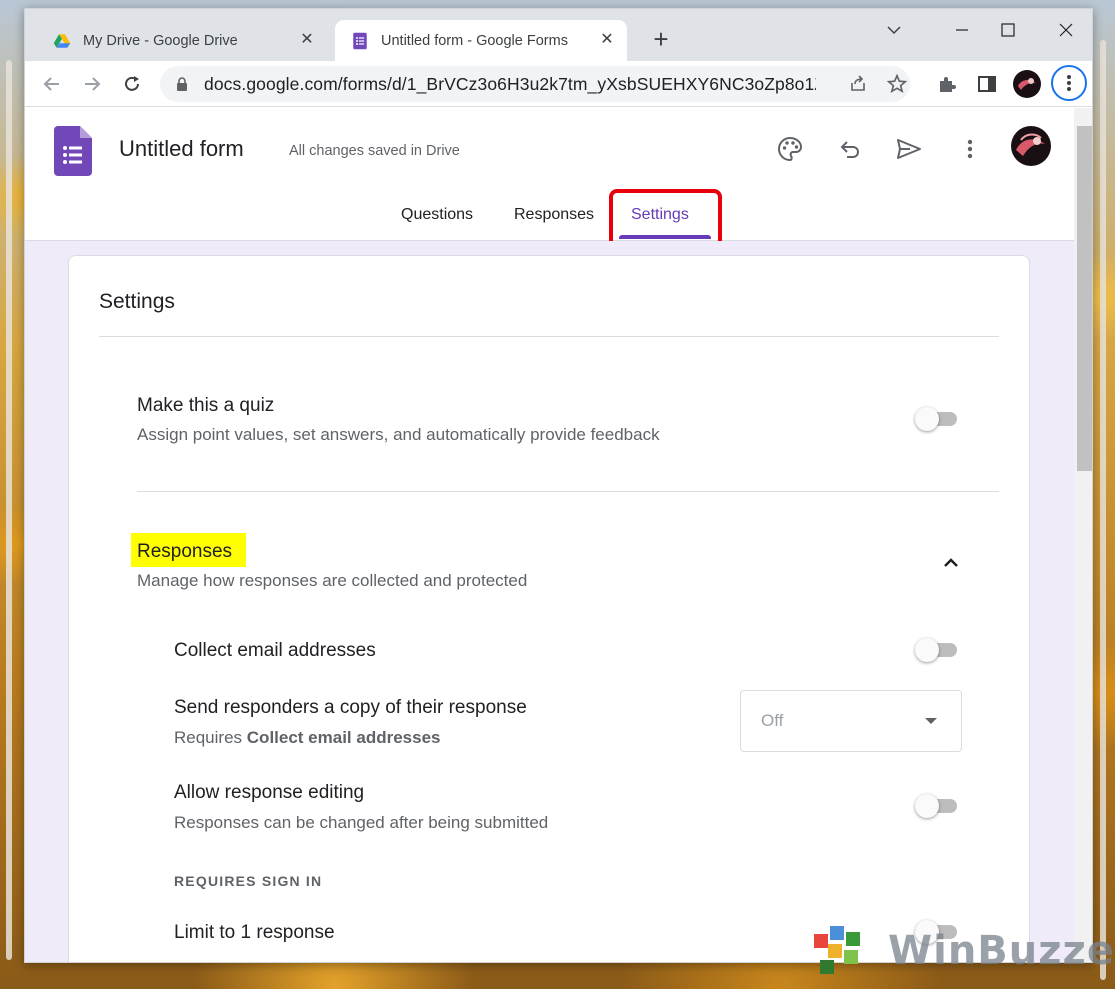 Image resolution: width=1115 pixels, height=989 pixels. Describe the element at coordinates (275, 650) in the screenshot. I see `collect-email-title: Collect email addresses` at that location.